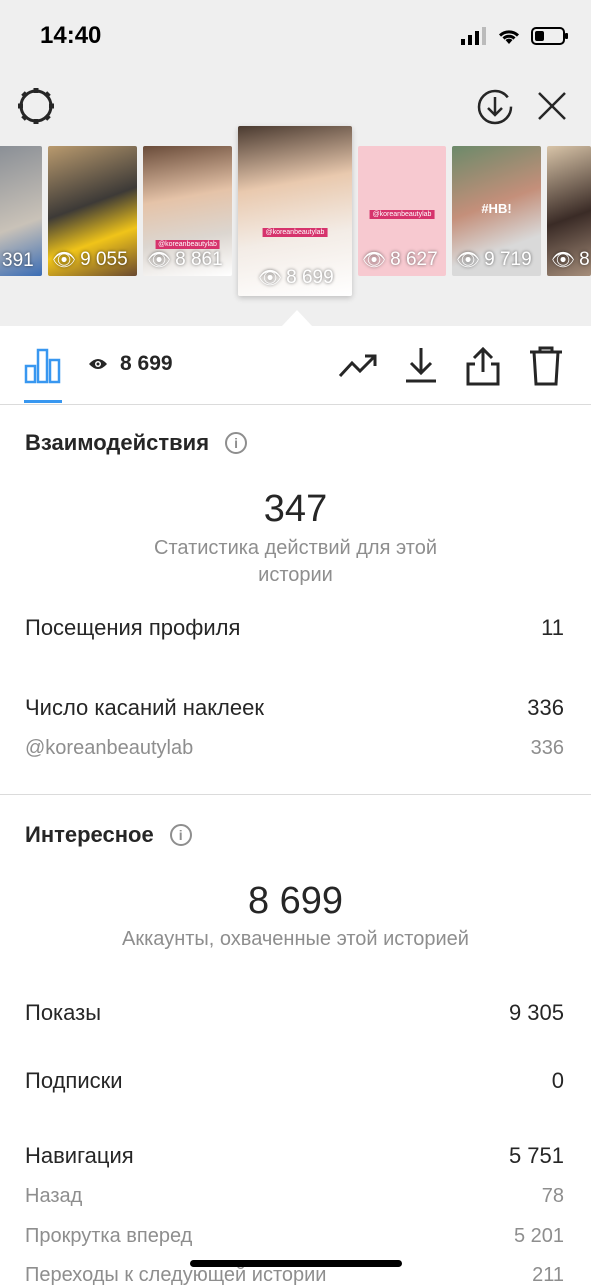 The width and height of the screenshot is (591, 1287). I want to click on metric-value: 5 751, so click(536, 1155).